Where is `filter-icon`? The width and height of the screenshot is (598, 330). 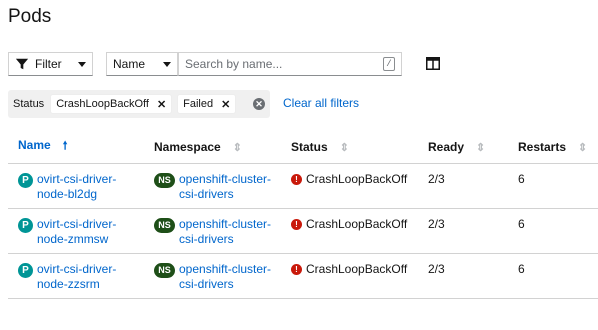
filter-icon is located at coordinates (22, 64).